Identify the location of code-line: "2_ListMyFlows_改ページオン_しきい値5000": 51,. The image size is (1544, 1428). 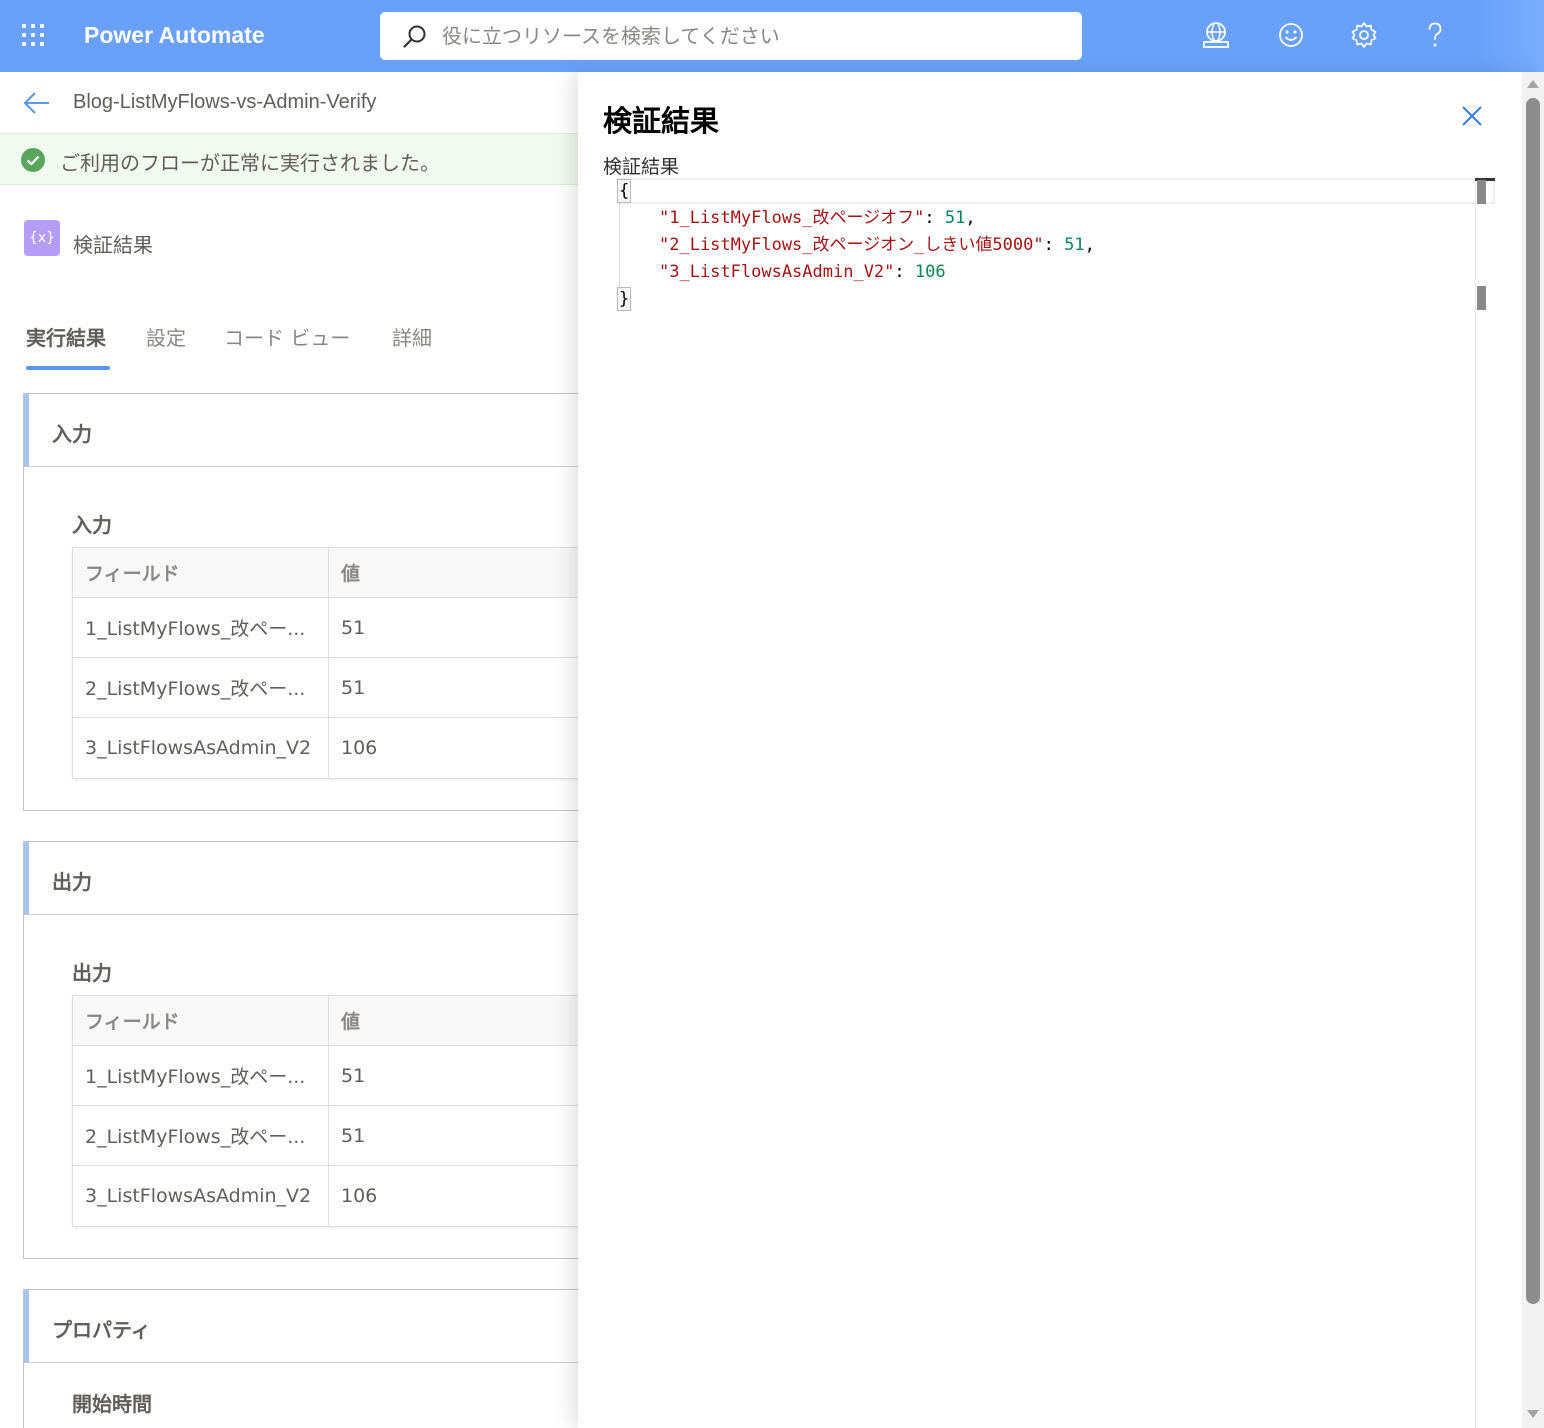
(877, 245).